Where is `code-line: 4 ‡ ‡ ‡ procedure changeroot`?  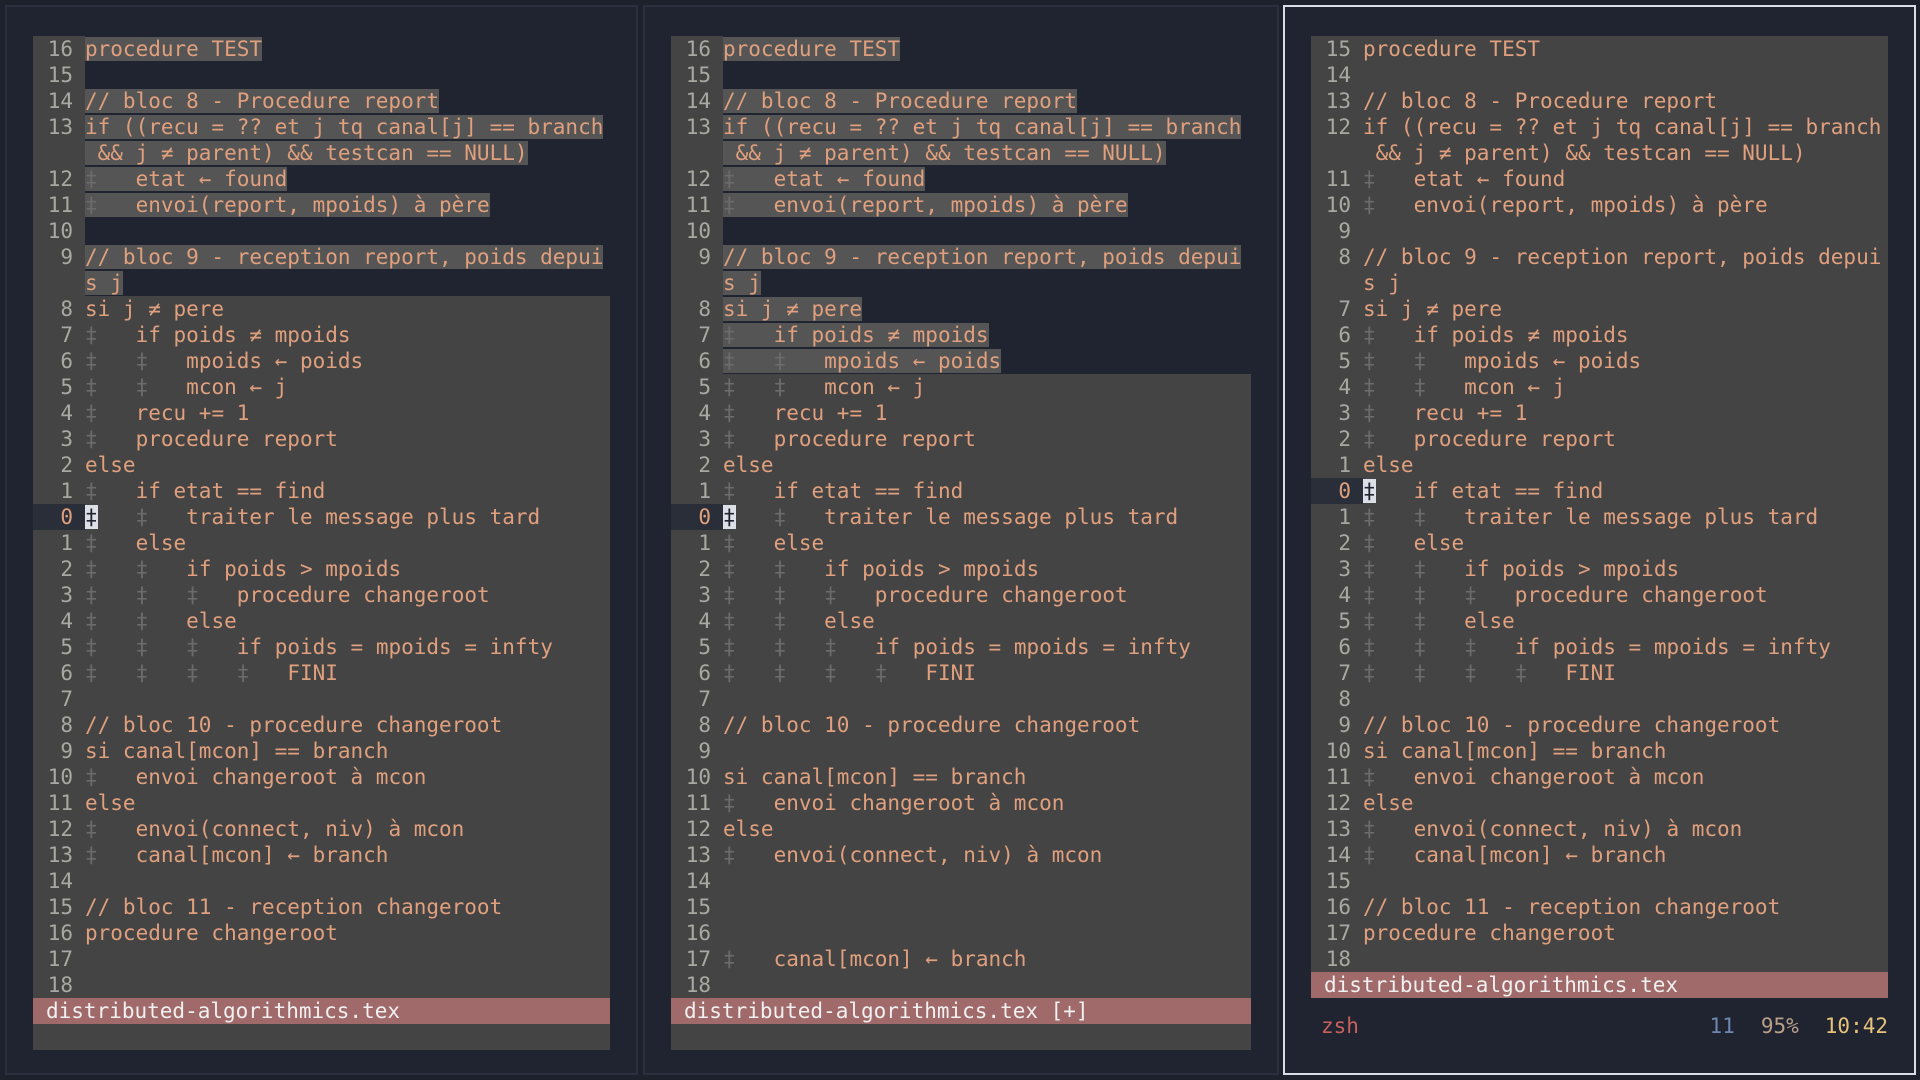
code-line: 4 ‡ ‡ ‡ procedure changeroot is located at coordinates (1599, 595).